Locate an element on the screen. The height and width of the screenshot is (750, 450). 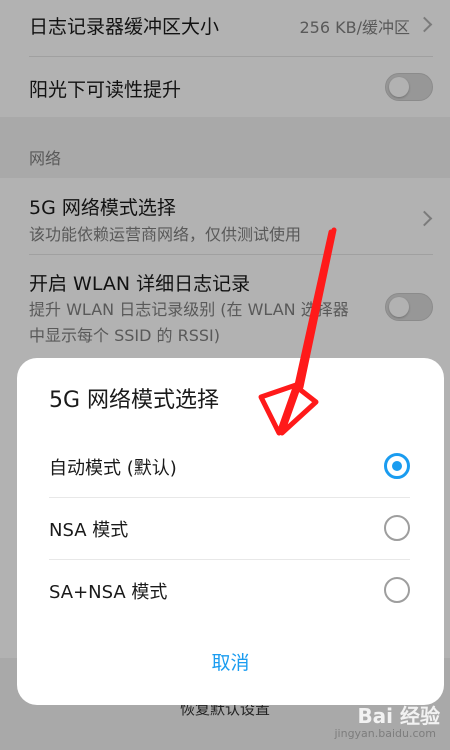
option-label: SA+NSA 模式 is located at coordinates (108, 592).